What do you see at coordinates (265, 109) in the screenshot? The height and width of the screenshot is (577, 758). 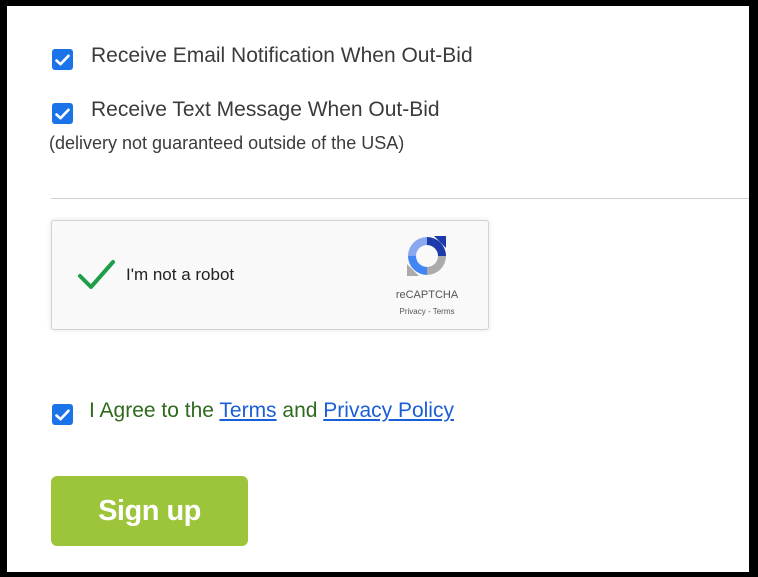 I see `text-notification-label: Receive Text Message When Out-Bid` at bounding box center [265, 109].